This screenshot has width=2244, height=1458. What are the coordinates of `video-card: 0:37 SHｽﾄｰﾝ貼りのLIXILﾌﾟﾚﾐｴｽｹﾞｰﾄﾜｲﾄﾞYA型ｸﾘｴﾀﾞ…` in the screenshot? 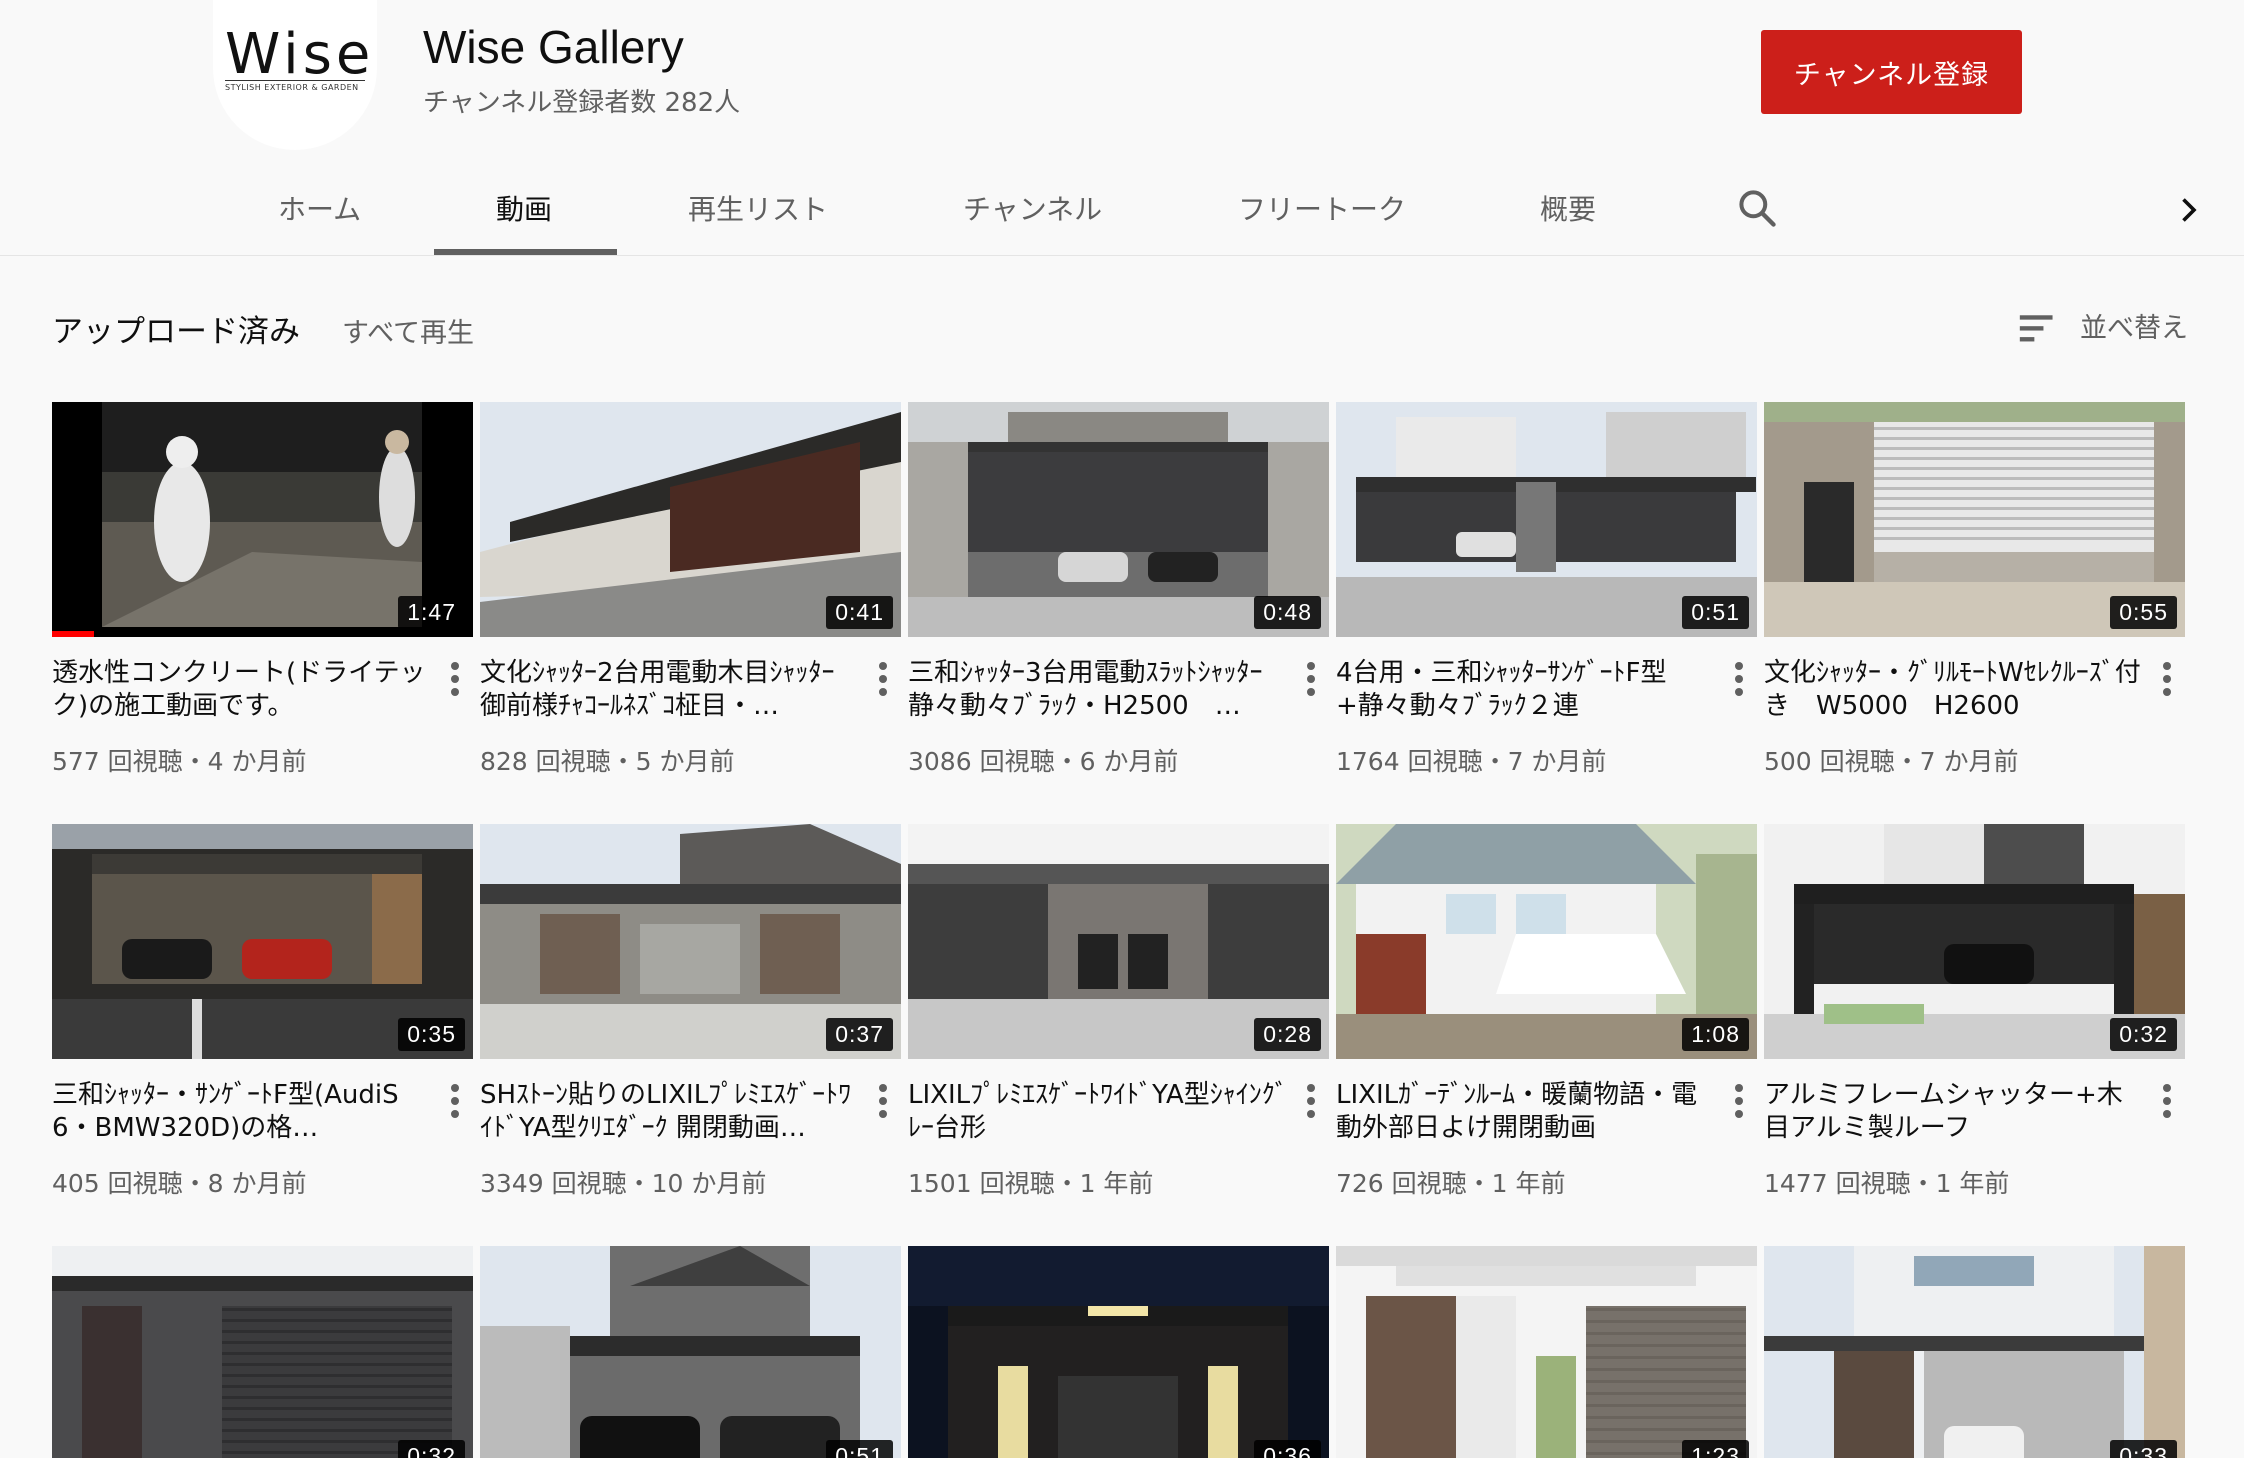 It's located at (690, 1011).